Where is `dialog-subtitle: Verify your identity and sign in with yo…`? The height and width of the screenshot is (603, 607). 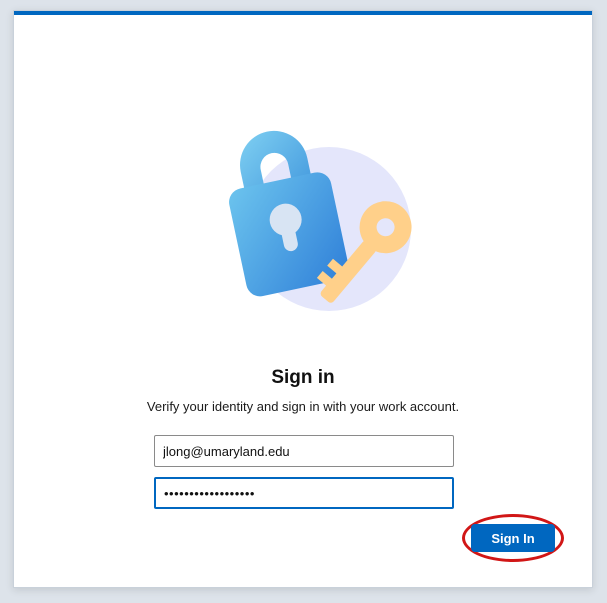
dialog-subtitle: Verify your identity and sign in with yo… is located at coordinates (303, 406).